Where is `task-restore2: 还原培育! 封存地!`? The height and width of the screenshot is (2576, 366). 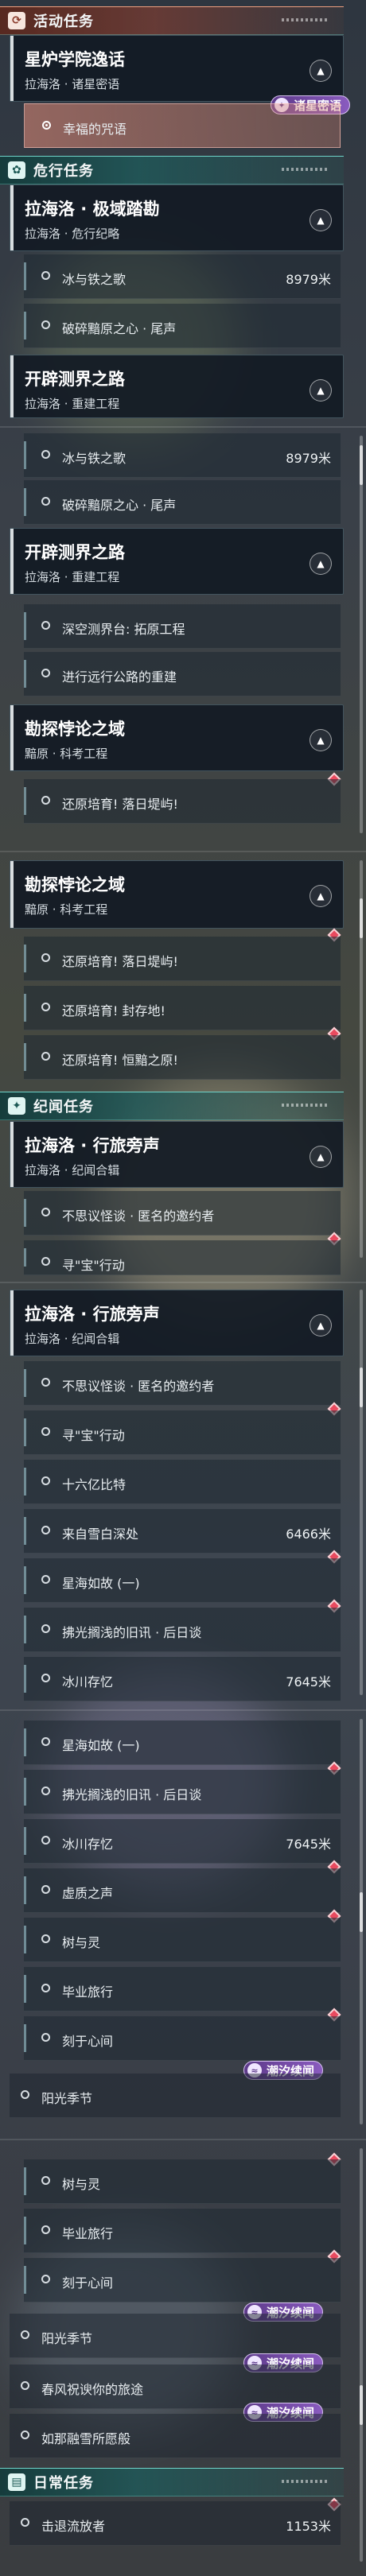
task-restore2: 还原培育! 封存地! is located at coordinates (182, 1008).